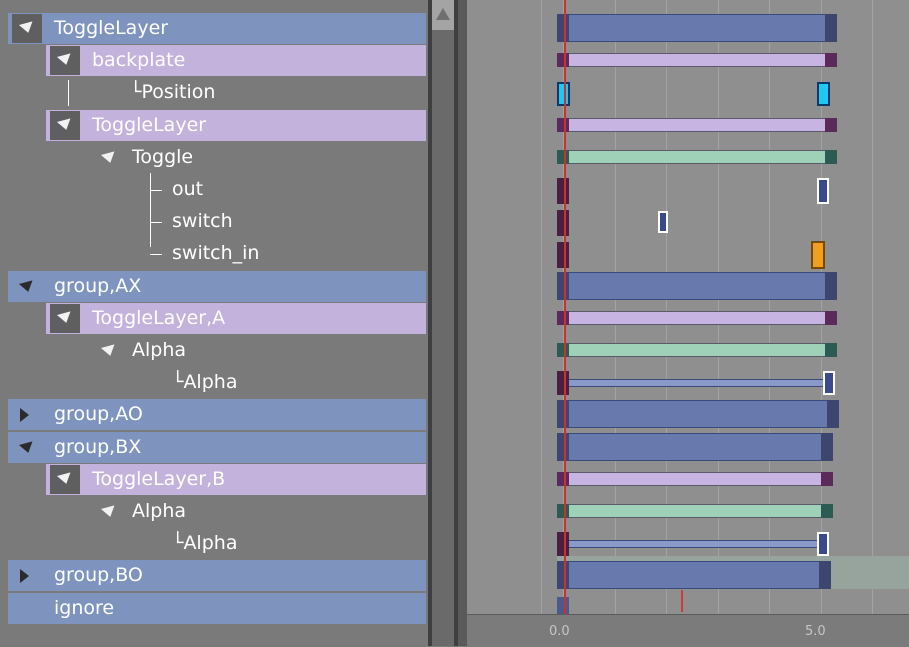 The width and height of the screenshot is (909, 647). I want to click on keyframe-mid, so click(663, 222).